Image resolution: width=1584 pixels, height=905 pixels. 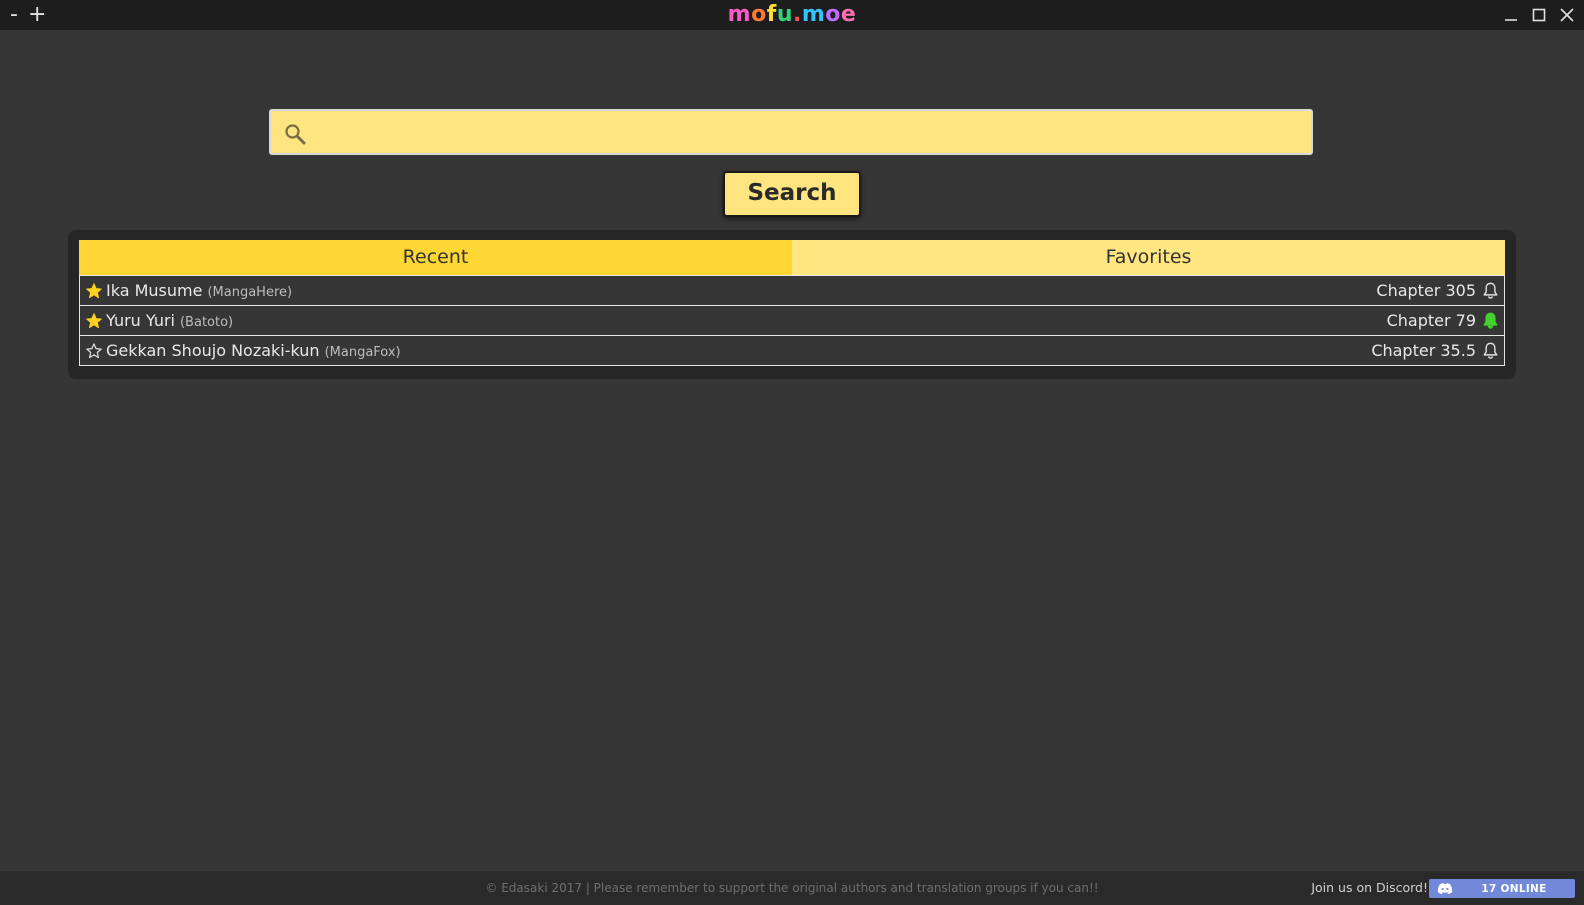 I want to click on logo-letter: ., so click(x=797, y=14).